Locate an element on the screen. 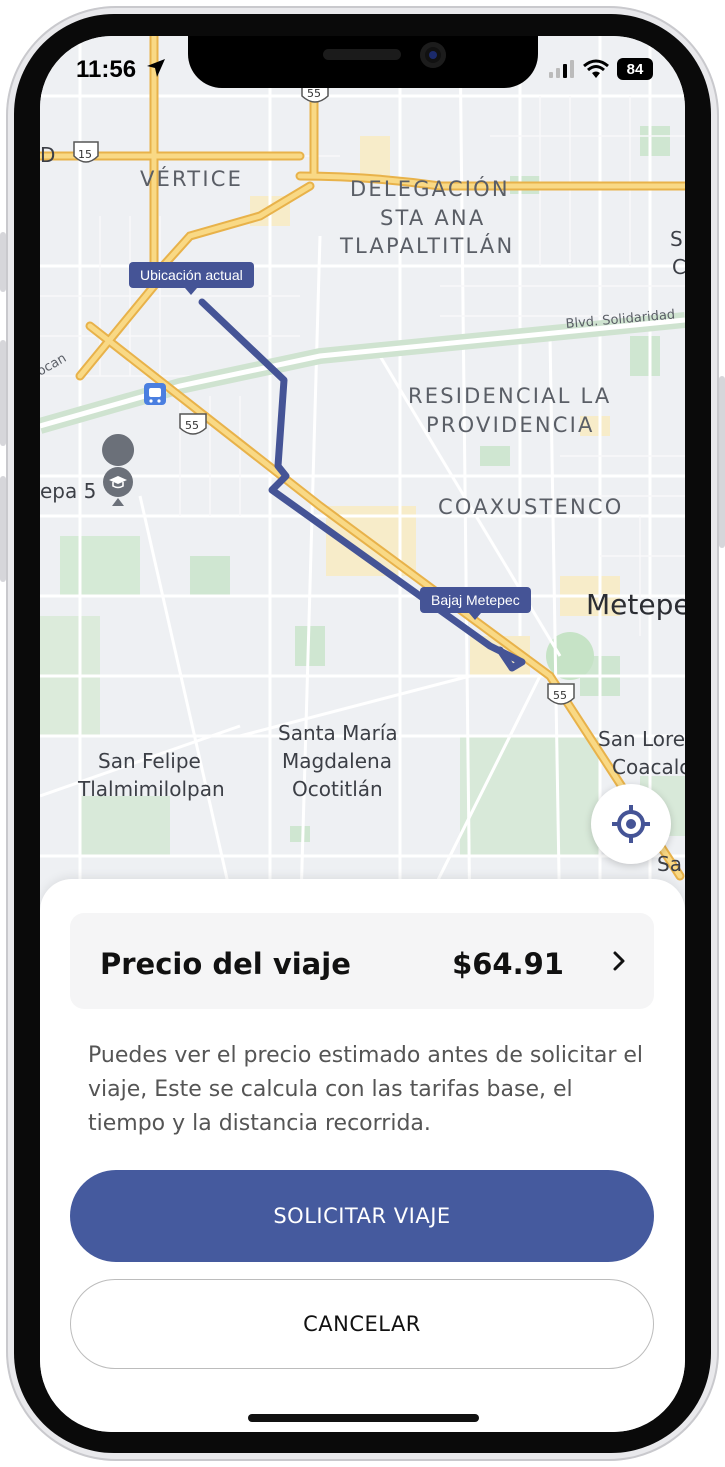  status-time-text: 11:56 is located at coordinates (106, 69).